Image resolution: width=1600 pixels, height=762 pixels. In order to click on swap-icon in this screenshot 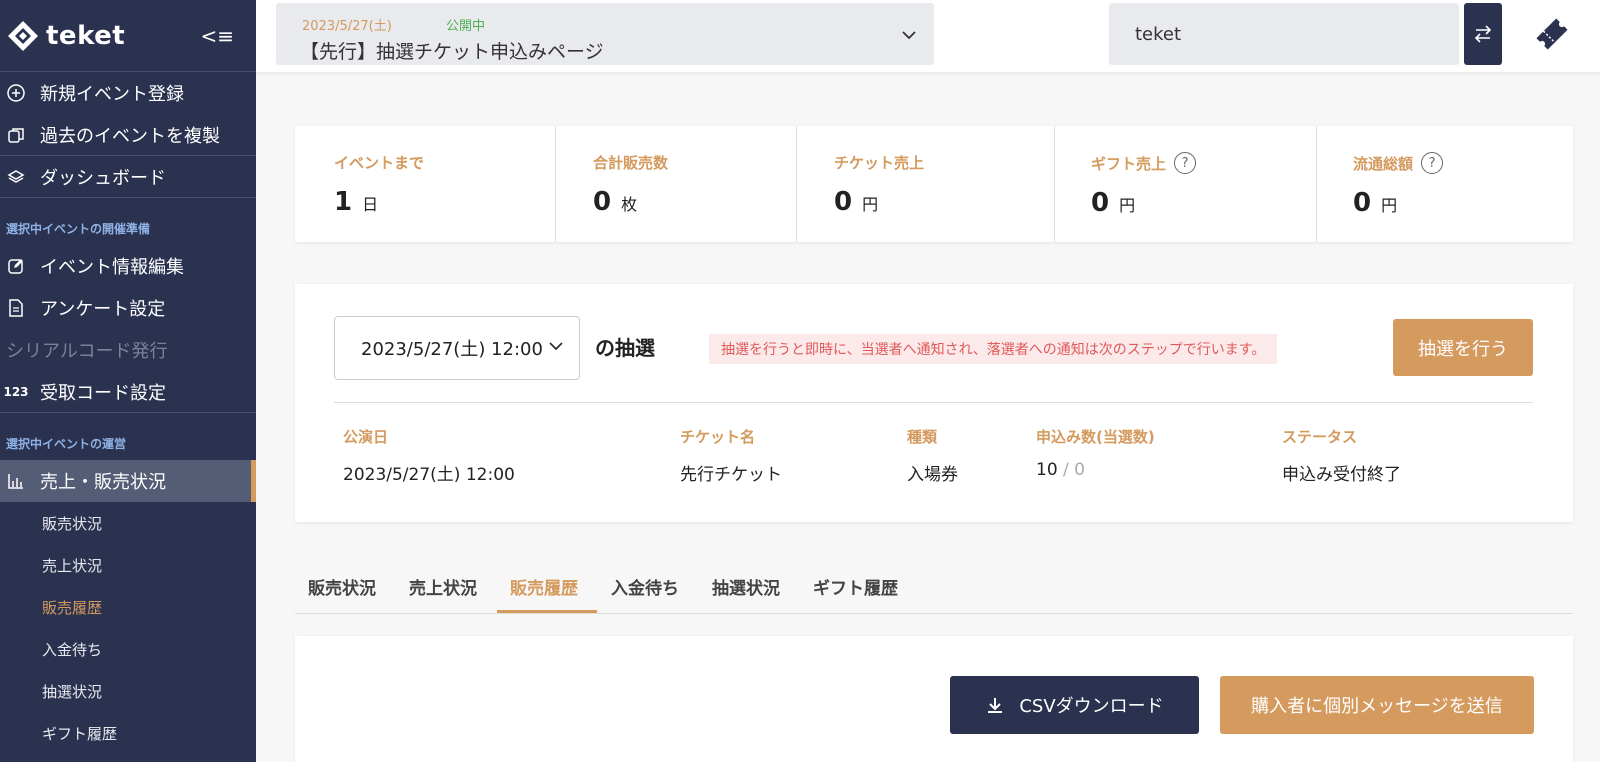, I will do `click(1483, 34)`.